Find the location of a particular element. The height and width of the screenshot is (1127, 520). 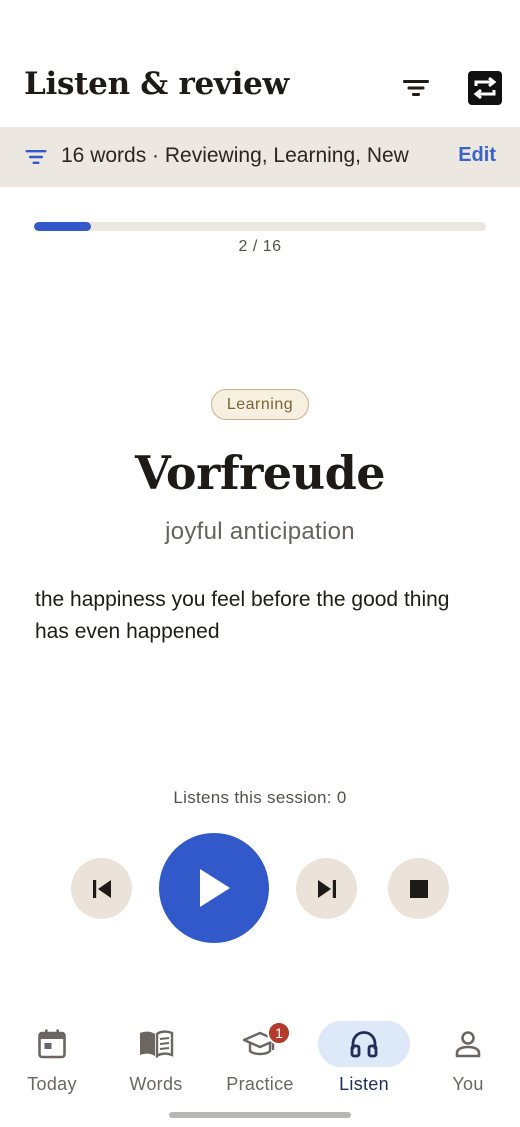

nav-item-listen: Listen is located at coordinates (364, 1056).